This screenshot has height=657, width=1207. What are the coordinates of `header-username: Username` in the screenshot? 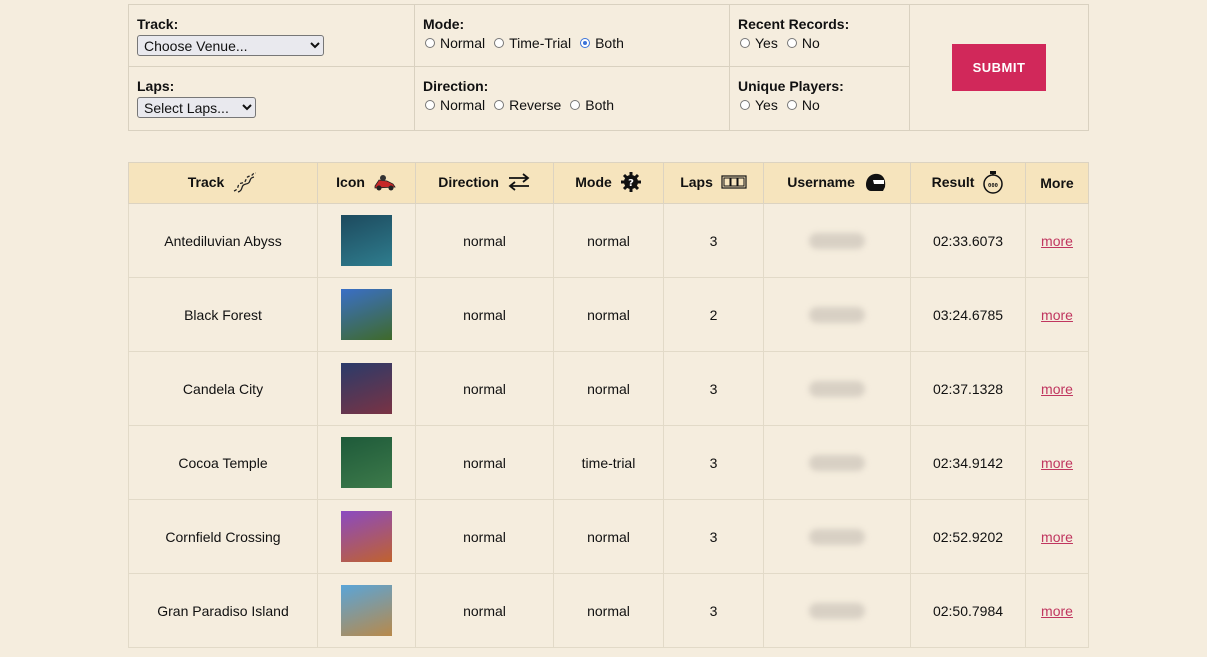 It's located at (837, 183).